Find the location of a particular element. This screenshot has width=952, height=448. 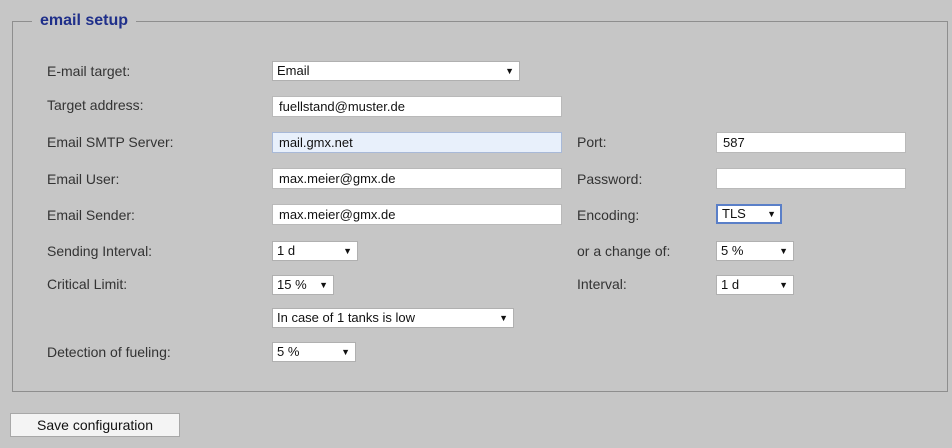

email-user-value: max.meier@gmx.de is located at coordinates (337, 178).